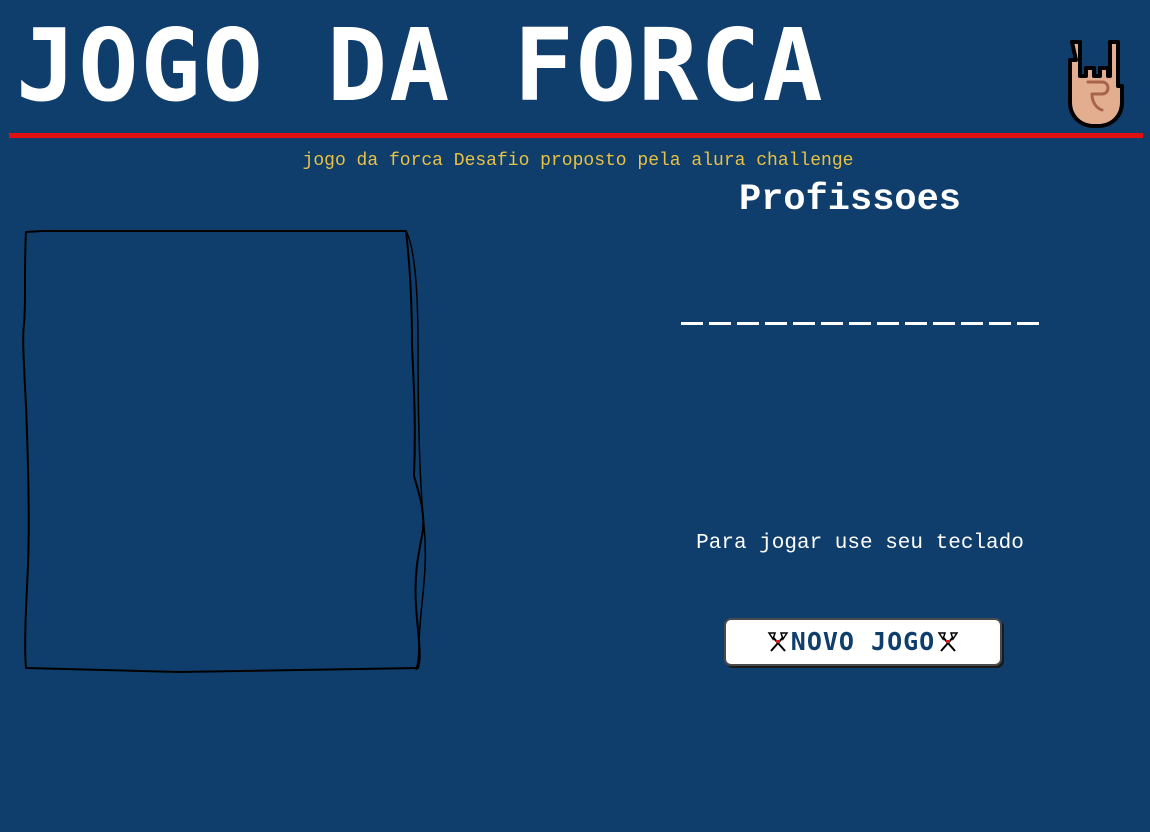 The image size is (1150, 832). I want to click on new-game-button: NOVO JOGO, so click(863, 642).